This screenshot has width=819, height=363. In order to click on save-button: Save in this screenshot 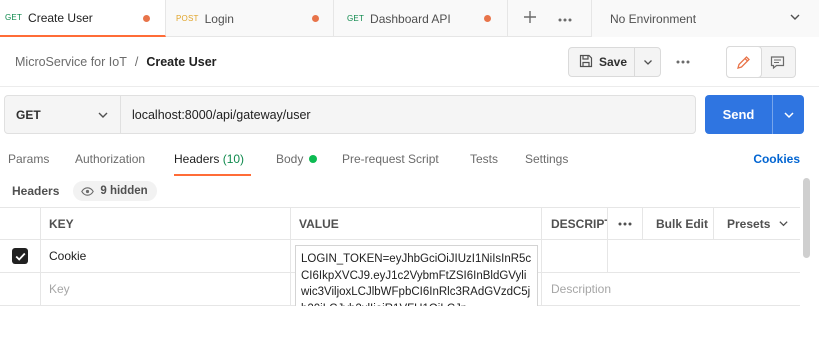, I will do `click(602, 62)`.